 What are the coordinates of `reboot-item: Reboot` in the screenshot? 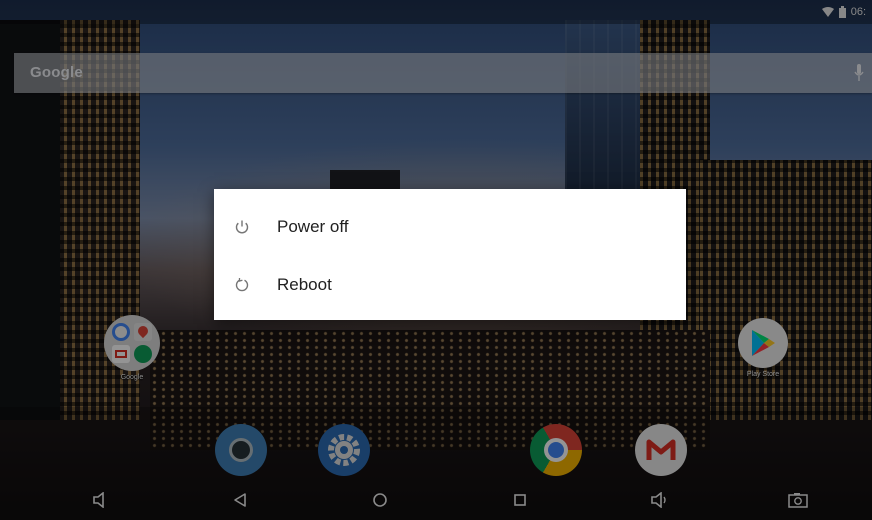 It's located at (450, 285).